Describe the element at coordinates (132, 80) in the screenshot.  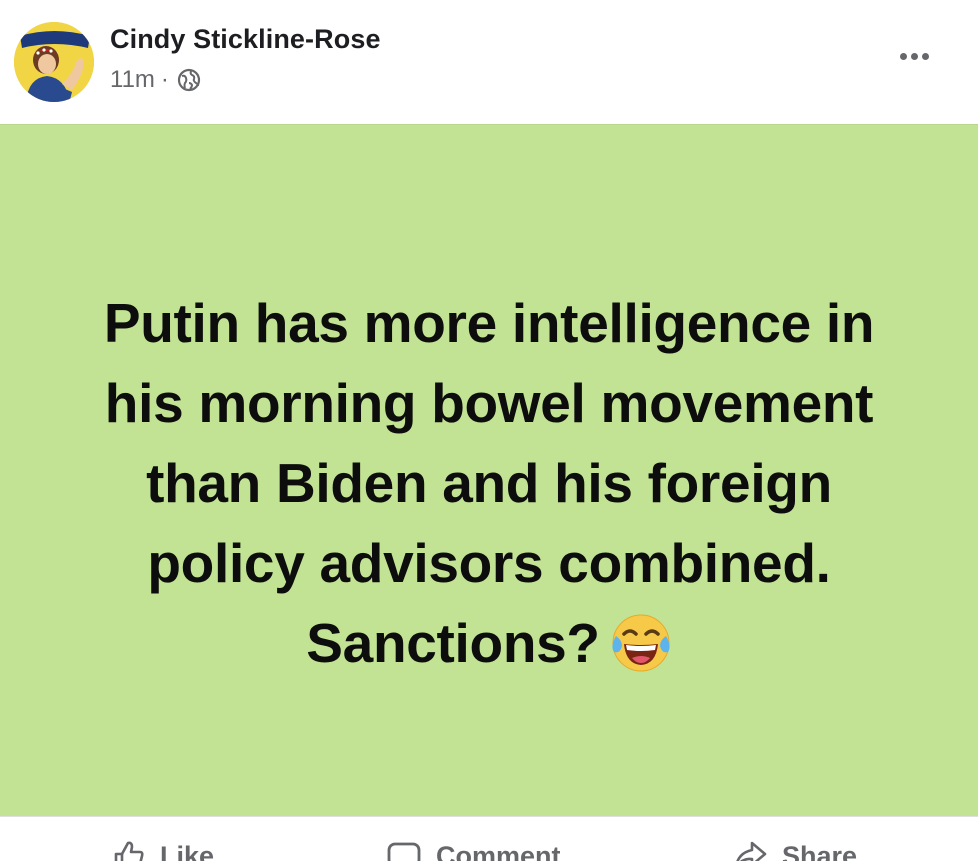
I see `post-time: 11m` at that location.